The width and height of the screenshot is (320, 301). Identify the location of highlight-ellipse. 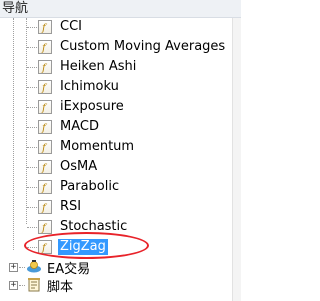
(86, 245).